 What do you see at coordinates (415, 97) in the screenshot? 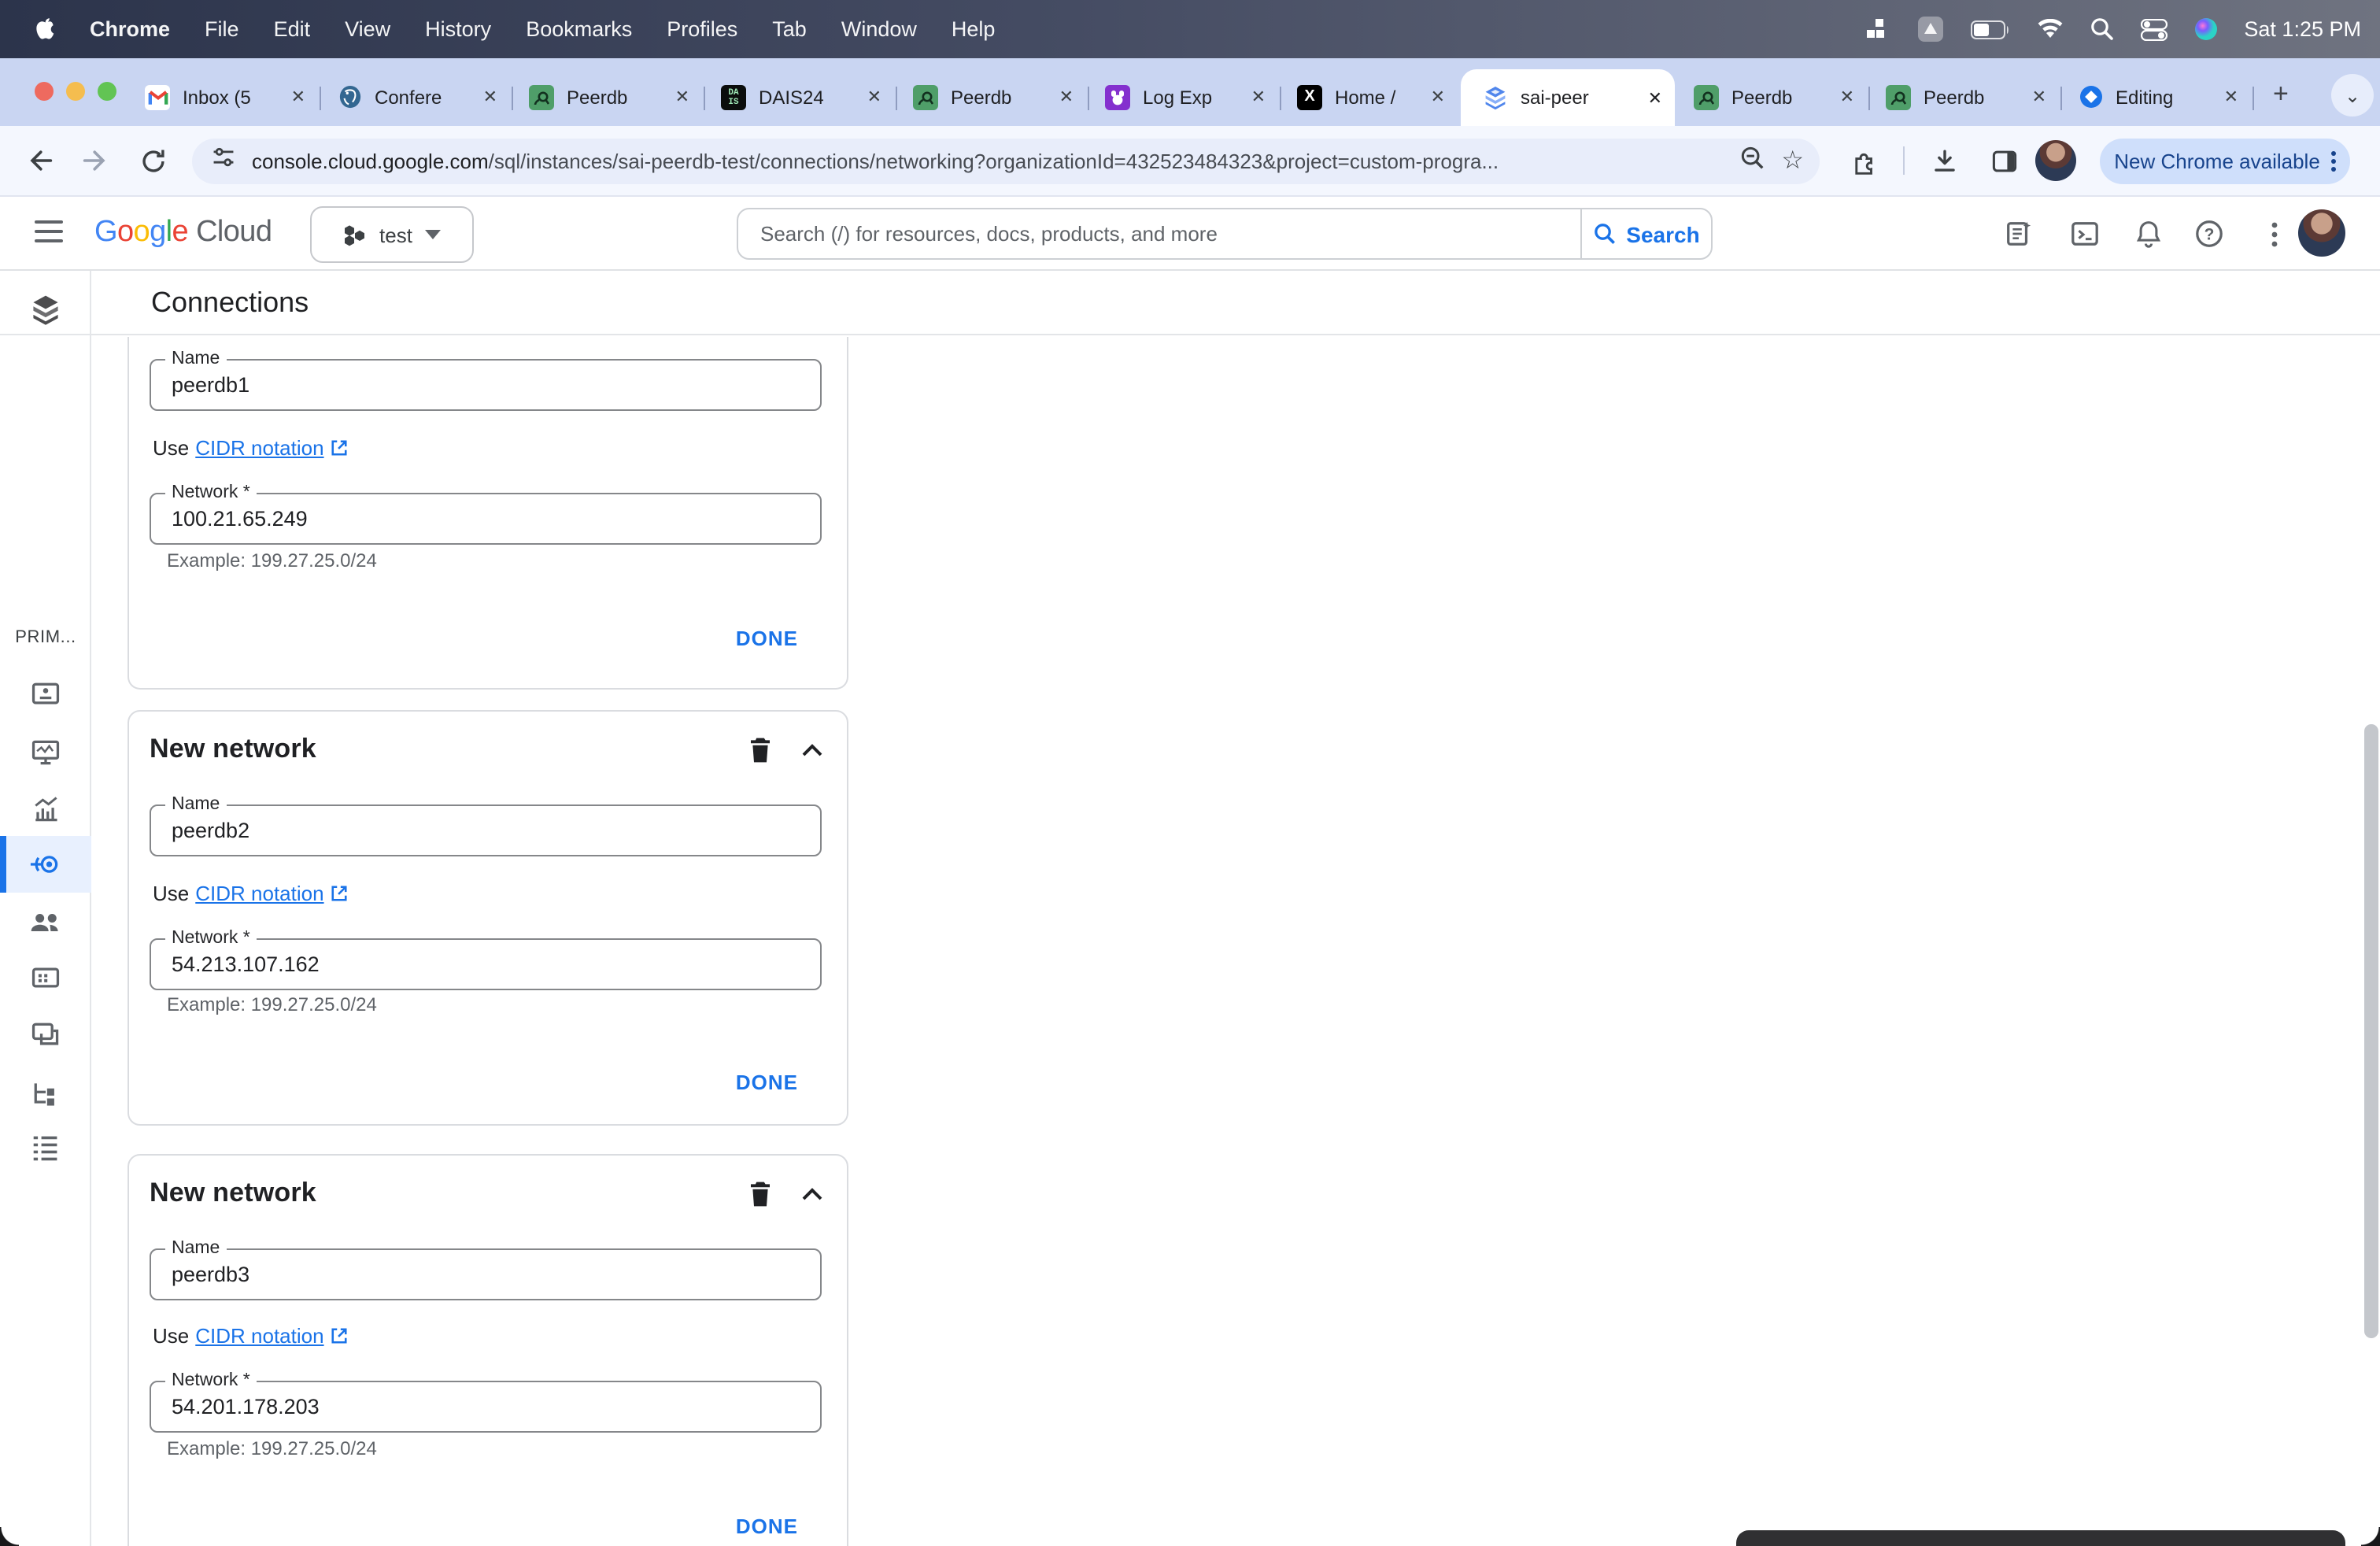
I see `tab-conference: Confere ✕` at bounding box center [415, 97].